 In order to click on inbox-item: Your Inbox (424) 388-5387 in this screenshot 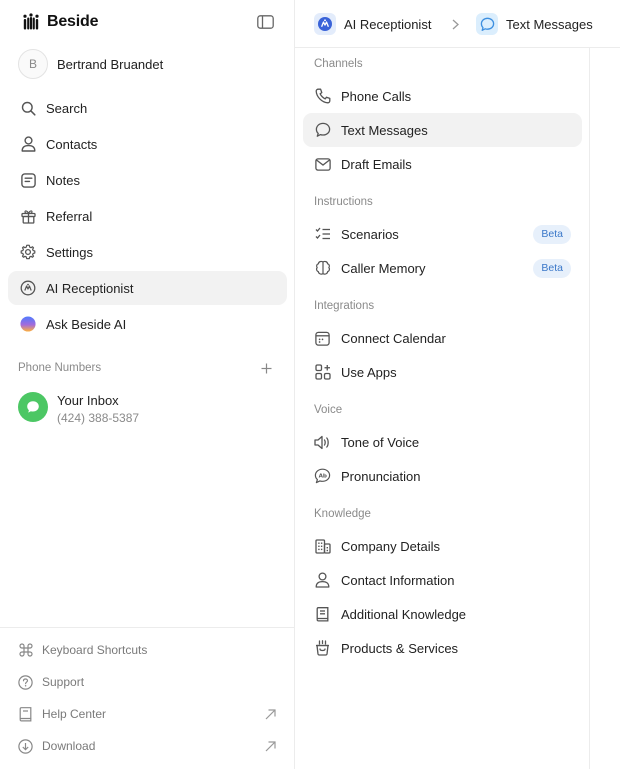, I will do `click(78, 408)`.